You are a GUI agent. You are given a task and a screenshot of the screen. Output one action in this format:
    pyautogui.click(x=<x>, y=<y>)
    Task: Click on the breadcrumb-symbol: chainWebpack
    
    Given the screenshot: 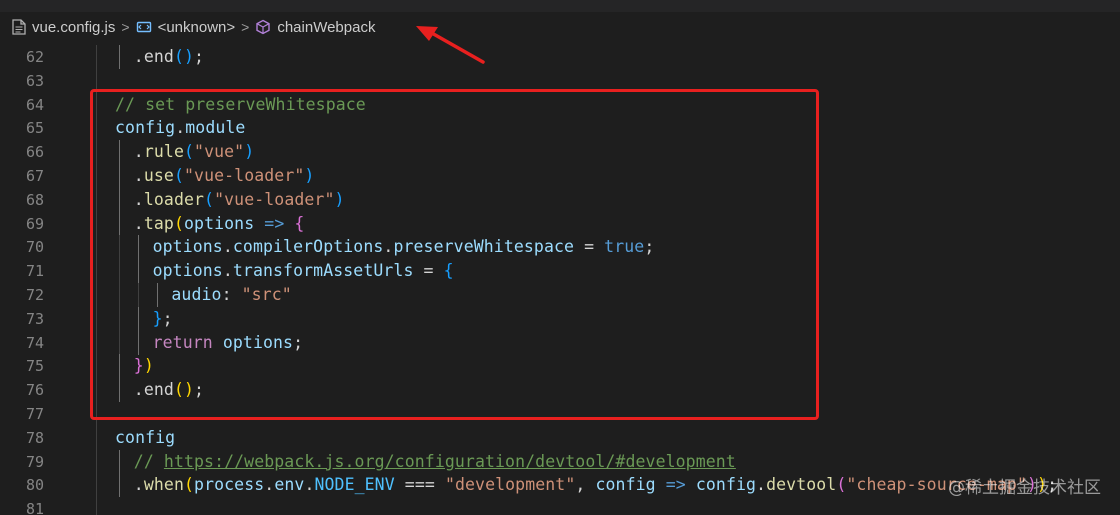 What is the action you would take?
    pyautogui.click(x=315, y=27)
    